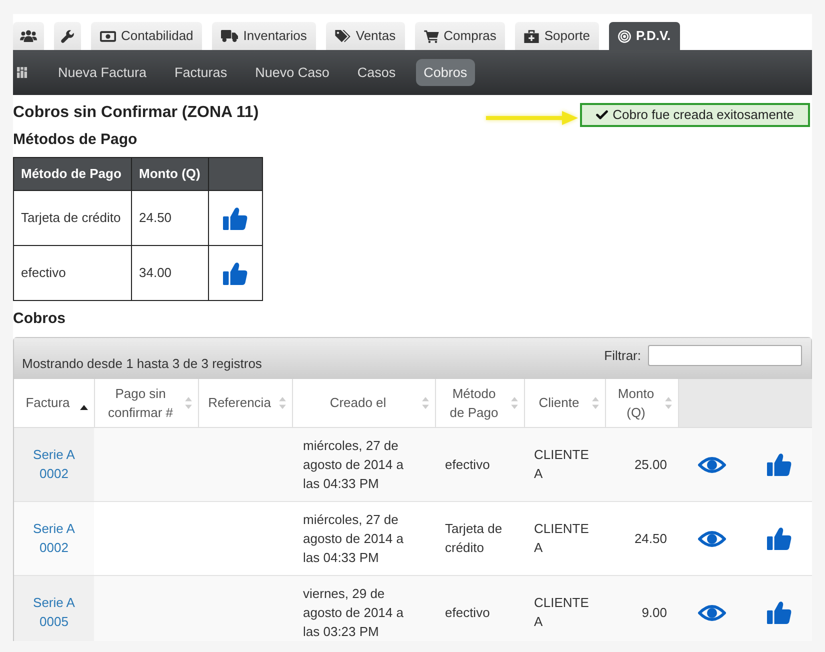  What do you see at coordinates (431, 36) in the screenshot?
I see `cart-icon` at bounding box center [431, 36].